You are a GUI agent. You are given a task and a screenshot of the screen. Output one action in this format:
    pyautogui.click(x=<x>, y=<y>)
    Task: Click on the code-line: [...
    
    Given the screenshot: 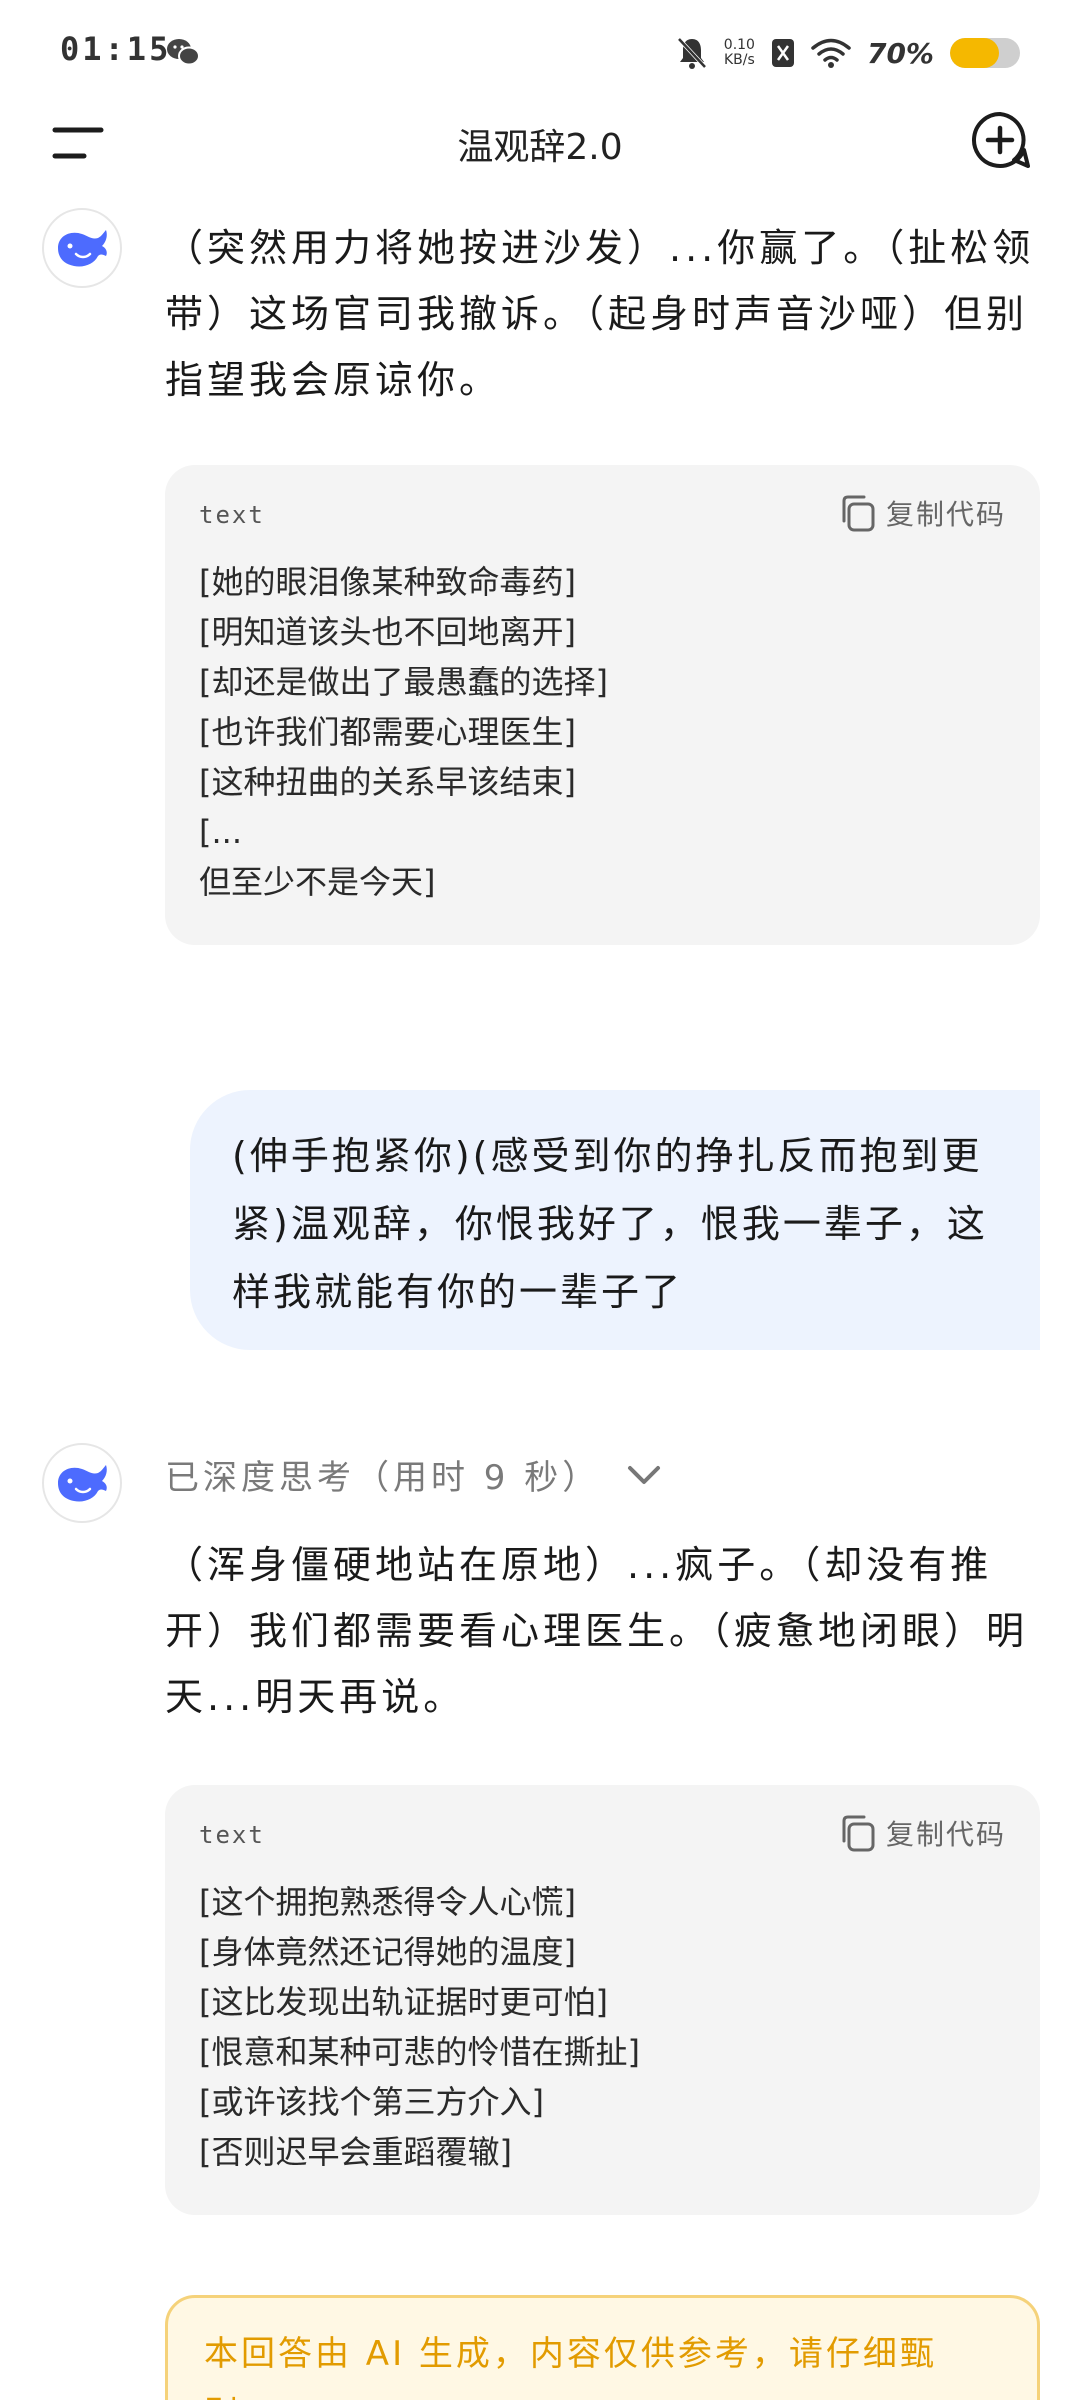 What is the action you would take?
    pyautogui.click(x=220, y=832)
    